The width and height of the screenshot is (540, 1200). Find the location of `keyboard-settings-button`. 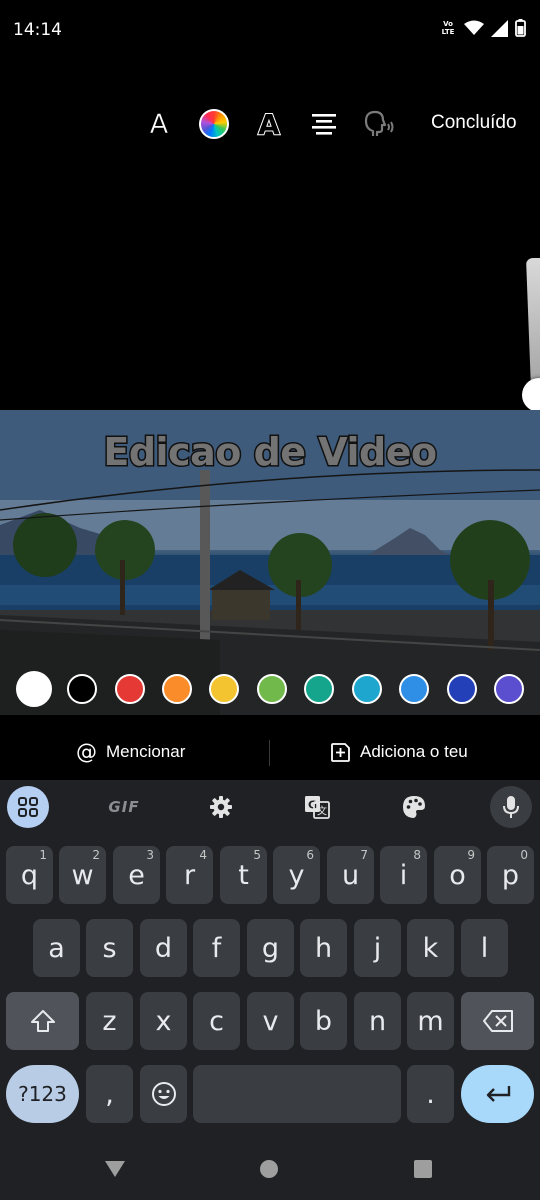

keyboard-settings-button is located at coordinates (221, 807).